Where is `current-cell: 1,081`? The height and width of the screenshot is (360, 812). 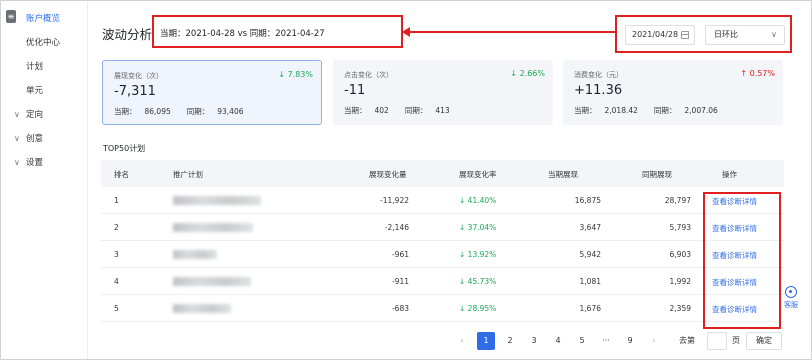 current-cell: 1,081 is located at coordinates (590, 281).